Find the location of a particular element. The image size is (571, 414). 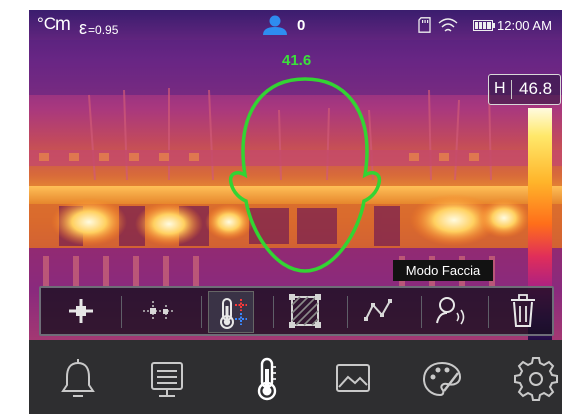

area-box-icon is located at coordinates (305, 311).